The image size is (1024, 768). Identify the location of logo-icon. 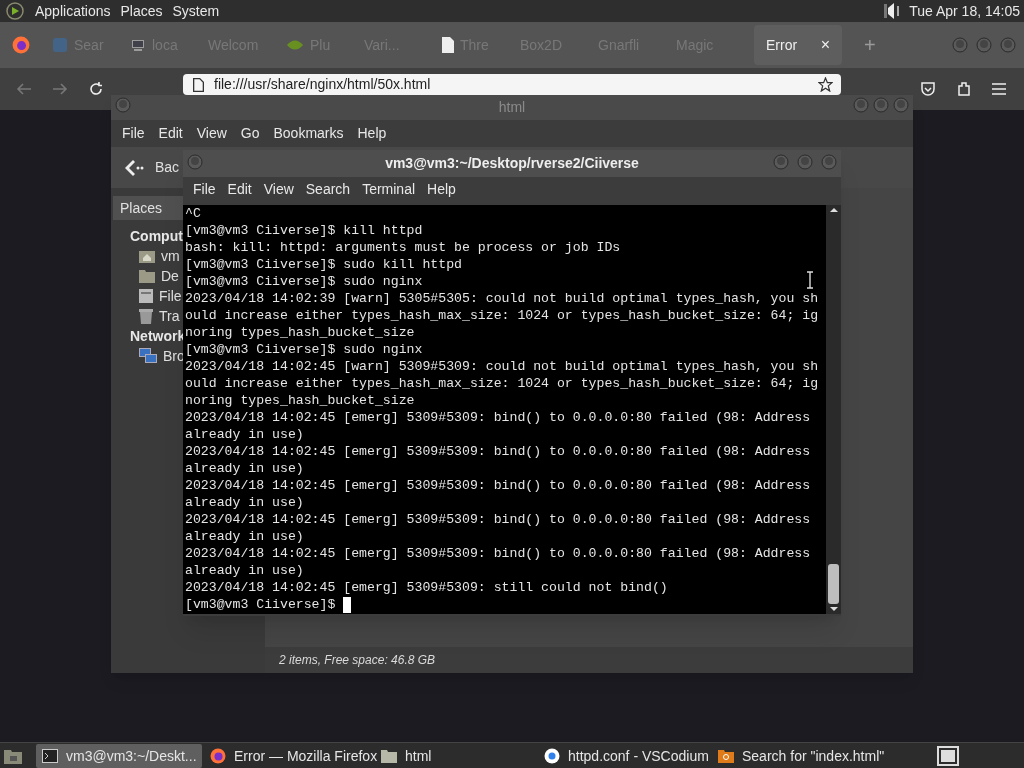
(15, 11).